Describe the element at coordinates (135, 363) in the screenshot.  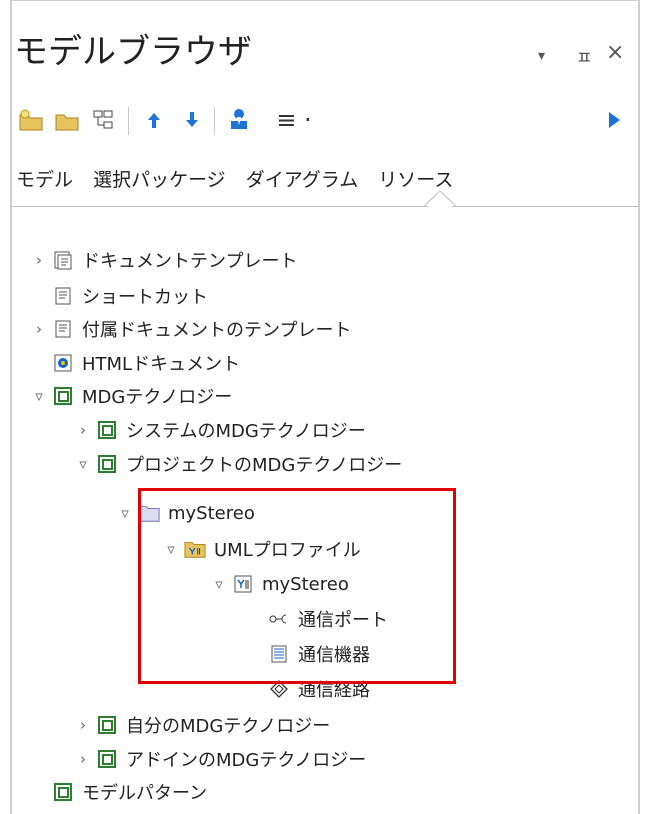
I see `tree-item-html-documents: HTMLドキュメント` at that location.